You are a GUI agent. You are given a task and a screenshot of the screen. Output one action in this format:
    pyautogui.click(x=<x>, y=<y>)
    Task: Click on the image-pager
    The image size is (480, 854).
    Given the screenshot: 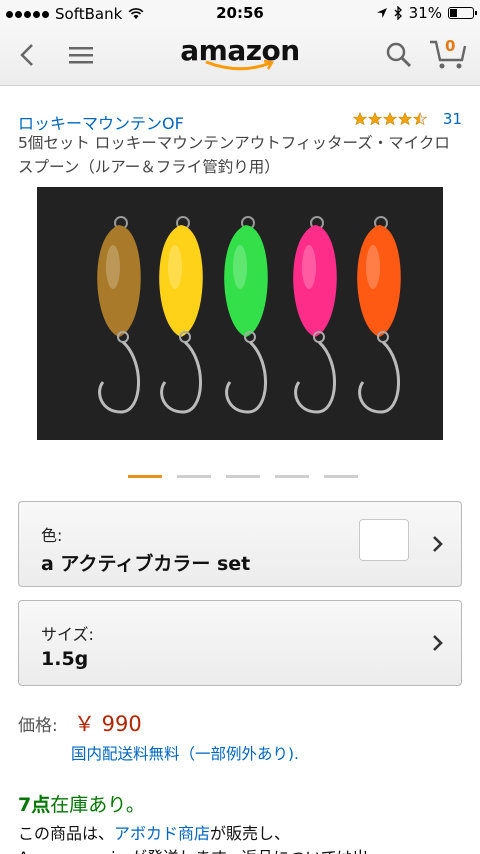 What is the action you would take?
    pyautogui.click(x=243, y=476)
    